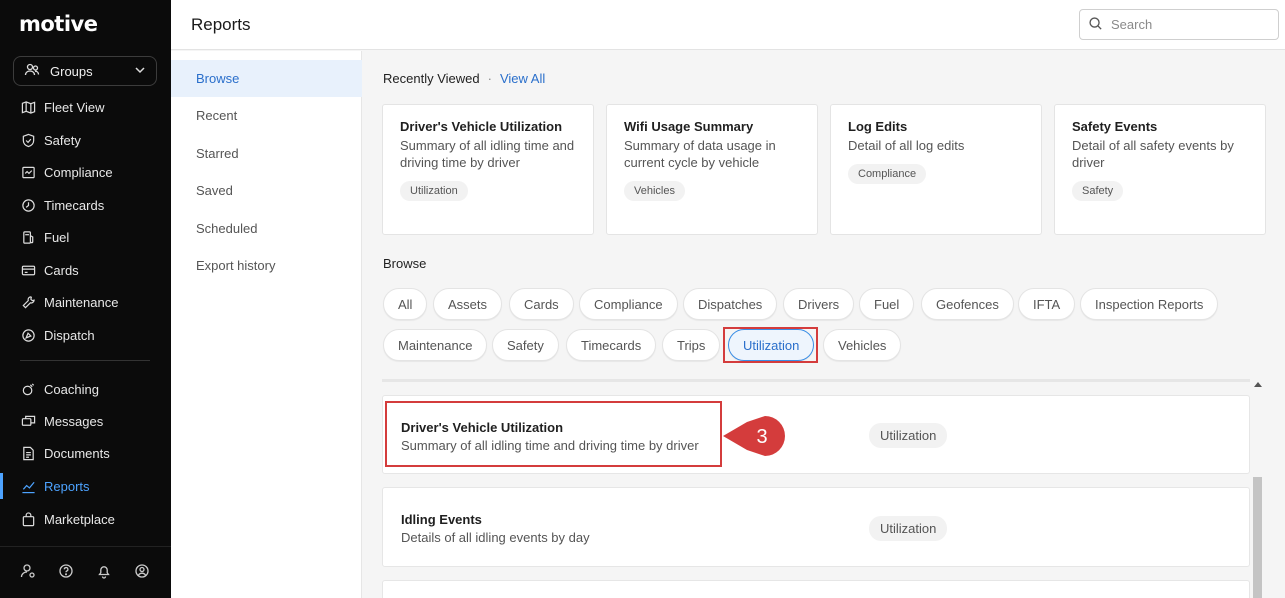 This screenshot has width=1285, height=598. What do you see at coordinates (142, 572) in the screenshot?
I see `account-icon` at bounding box center [142, 572].